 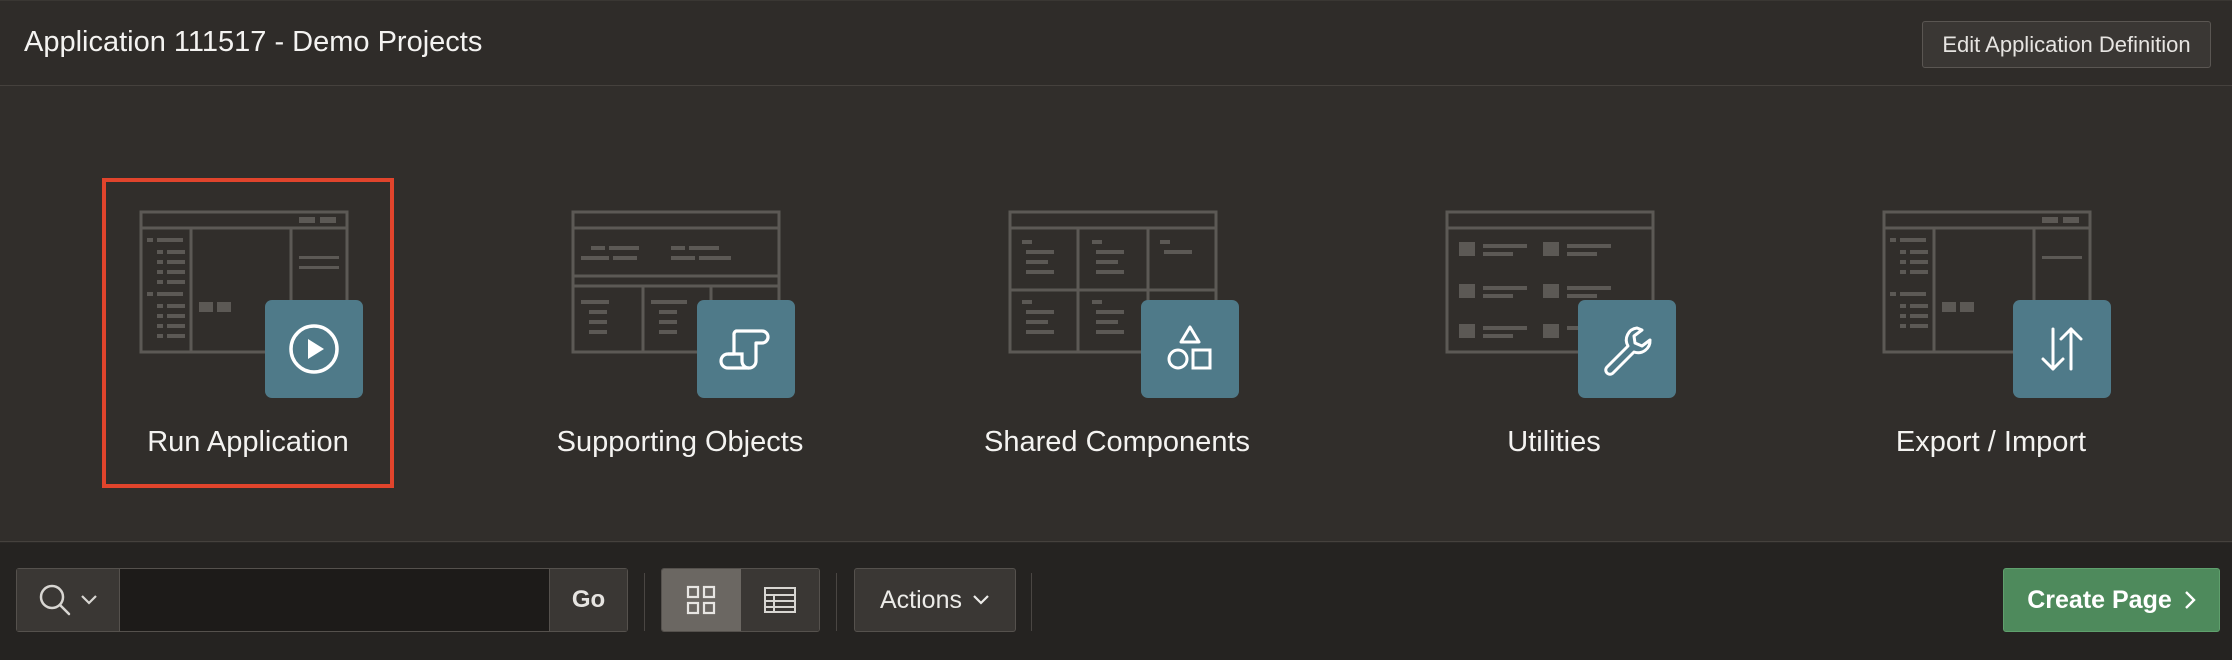 What do you see at coordinates (680, 333) in the screenshot?
I see `tile-supporting-objects: Supporting Objects` at bounding box center [680, 333].